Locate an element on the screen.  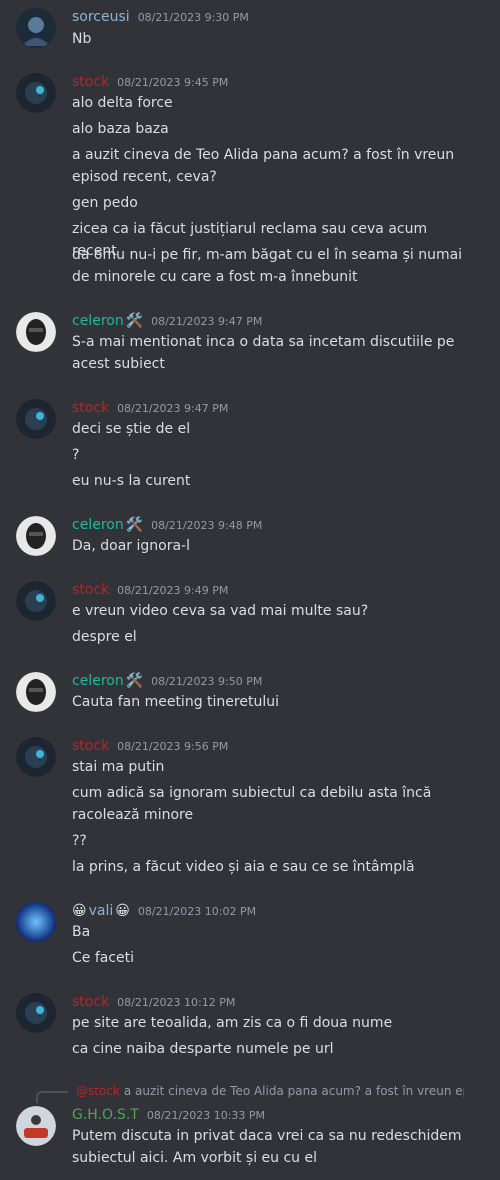
username: sorceusi is located at coordinates (101, 17).